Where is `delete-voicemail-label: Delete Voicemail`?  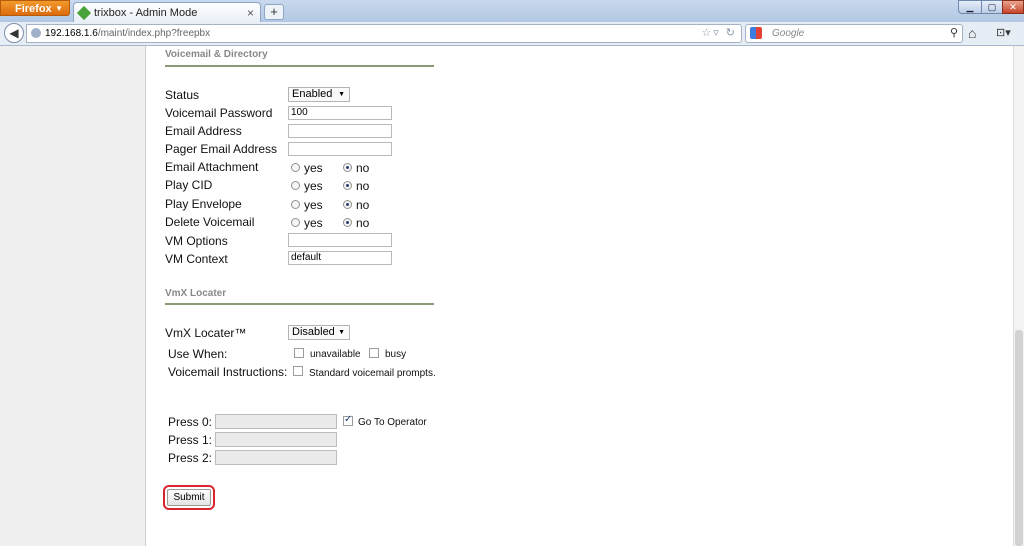
delete-voicemail-label: Delete Voicemail is located at coordinates (210, 222).